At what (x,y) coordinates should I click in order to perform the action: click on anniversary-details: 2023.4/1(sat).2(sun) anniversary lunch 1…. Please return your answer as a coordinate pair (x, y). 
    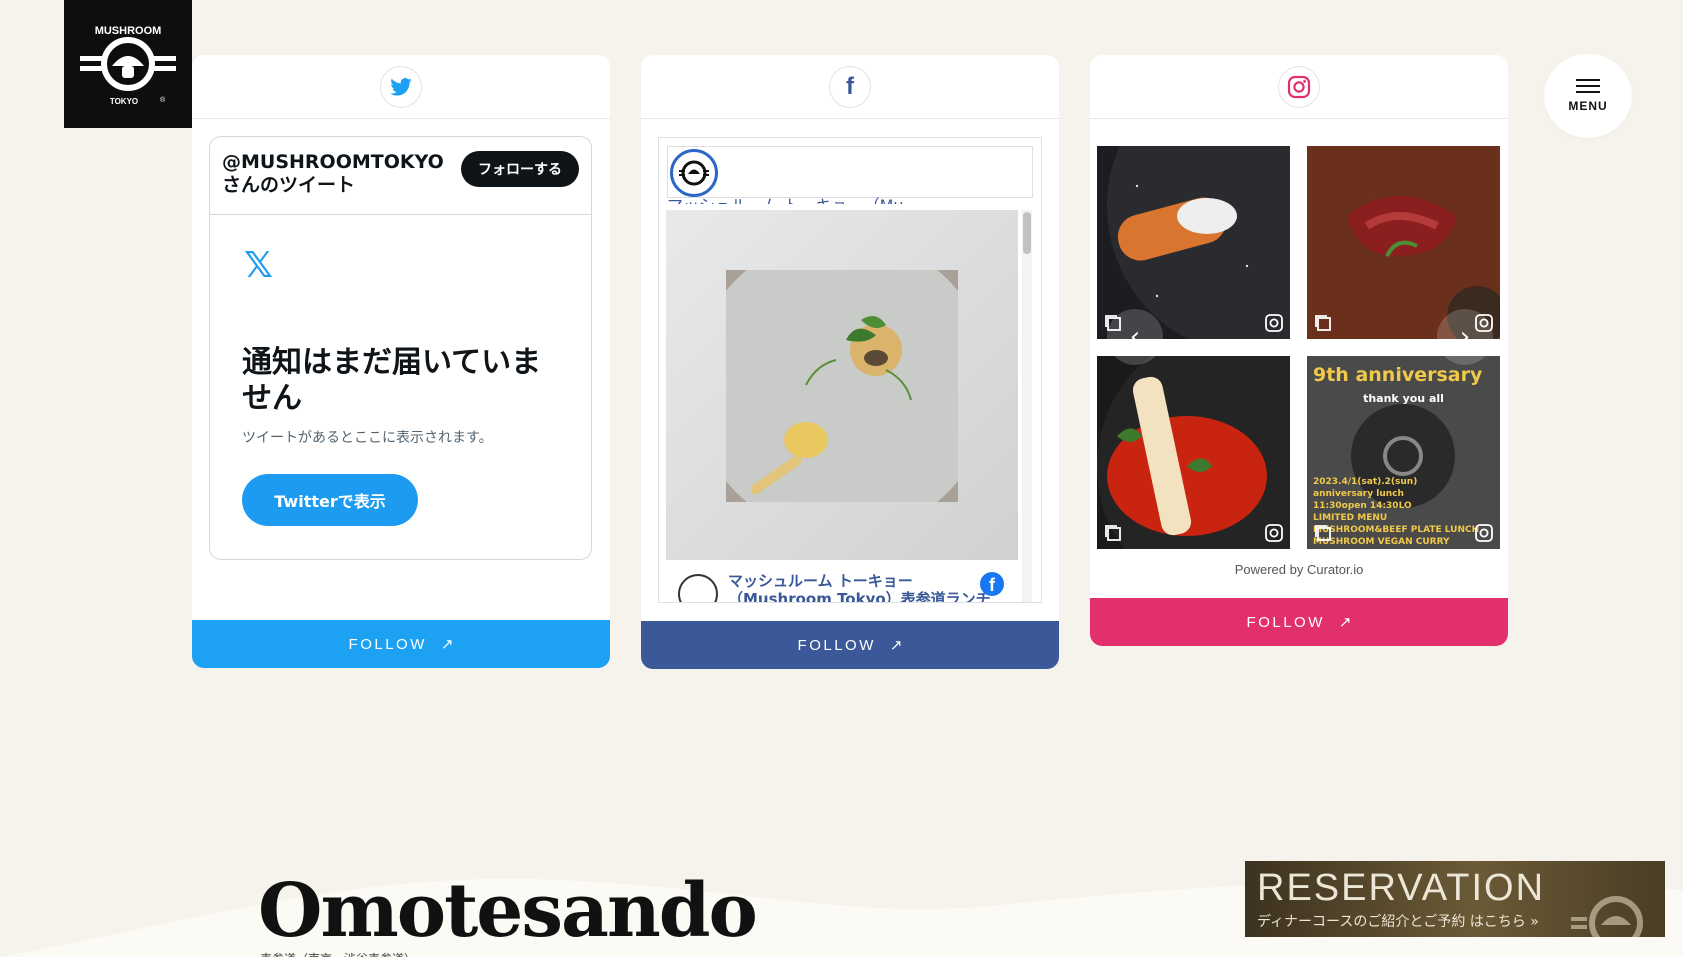
    Looking at the image, I should click on (1396, 512).